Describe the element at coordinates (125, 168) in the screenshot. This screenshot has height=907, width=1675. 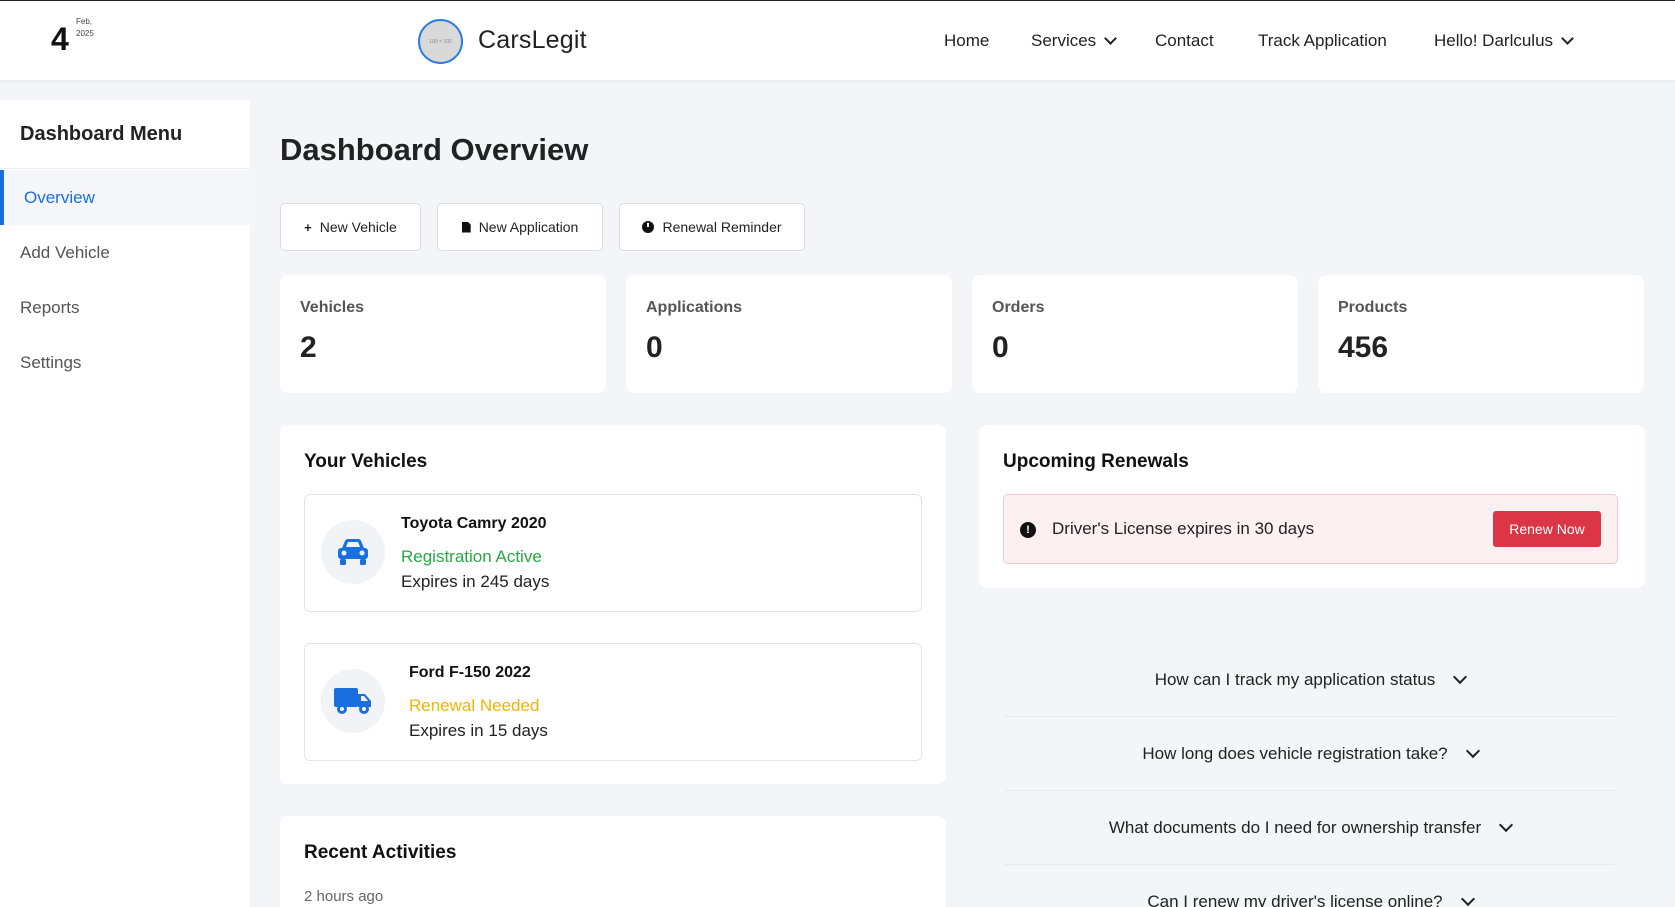
I see `sidebar-divider` at that location.